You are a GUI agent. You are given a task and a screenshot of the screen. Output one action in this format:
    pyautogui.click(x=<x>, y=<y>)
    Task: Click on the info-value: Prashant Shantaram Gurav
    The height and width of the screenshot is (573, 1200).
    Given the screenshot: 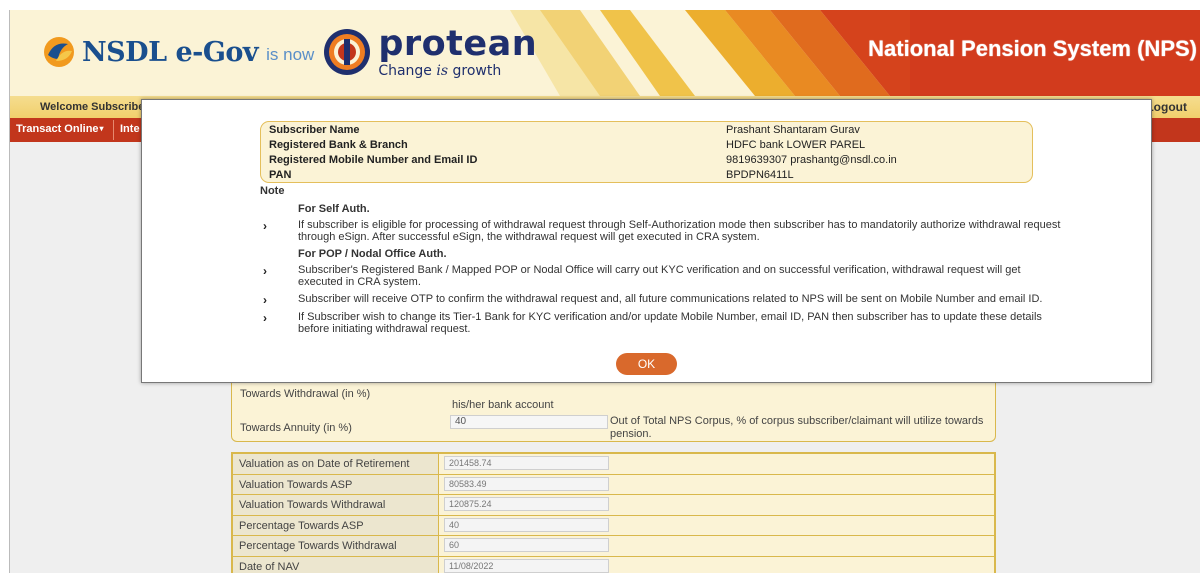 What is the action you would take?
    pyautogui.click(x=793, y=130)
    